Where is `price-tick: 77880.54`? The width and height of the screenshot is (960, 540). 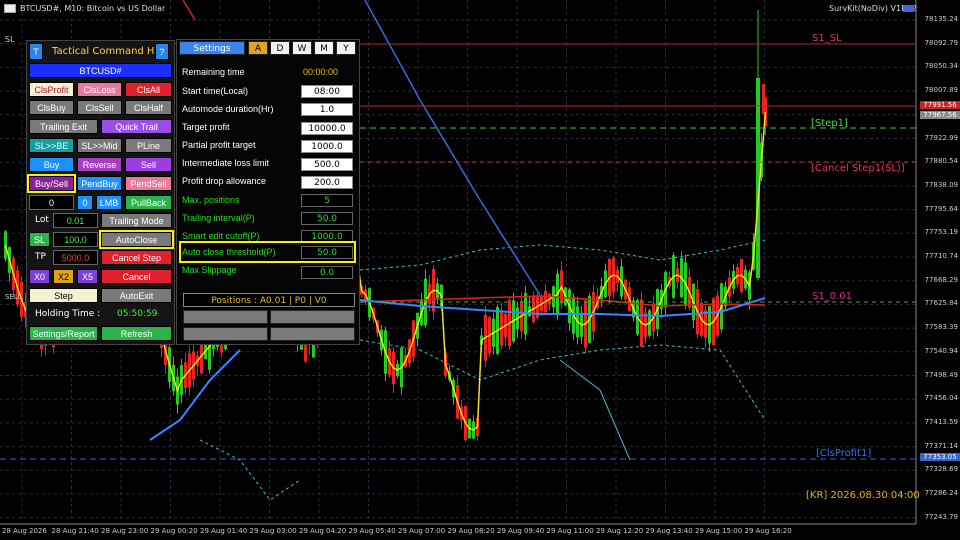 price-tick: 77880.54 is located at coordinates (941, 161).